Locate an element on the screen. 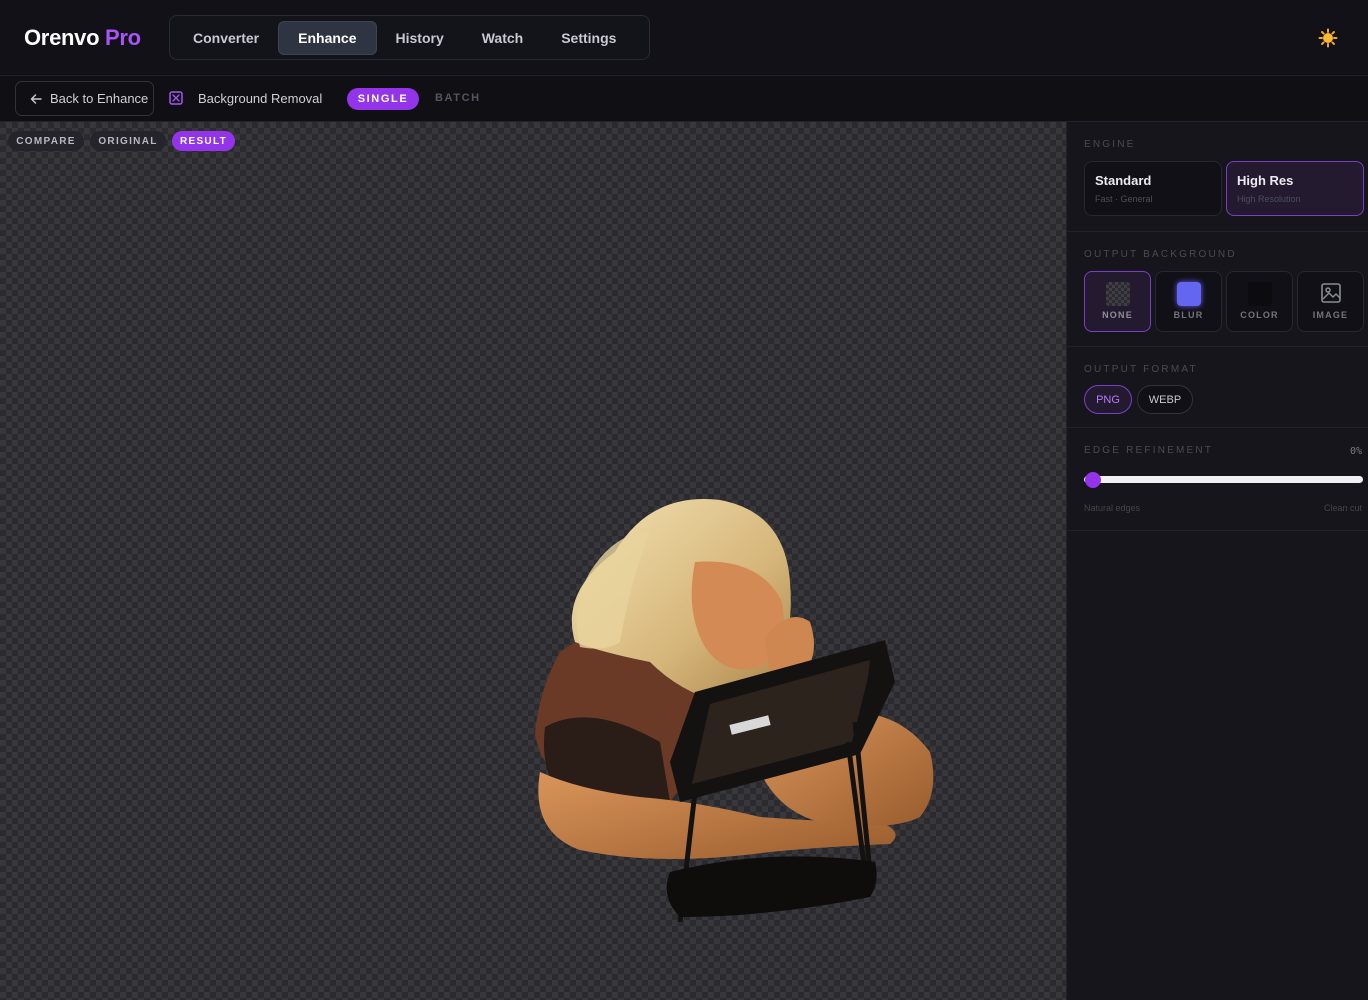  tool-title: Background Removal is located at coordinates (260, 98).